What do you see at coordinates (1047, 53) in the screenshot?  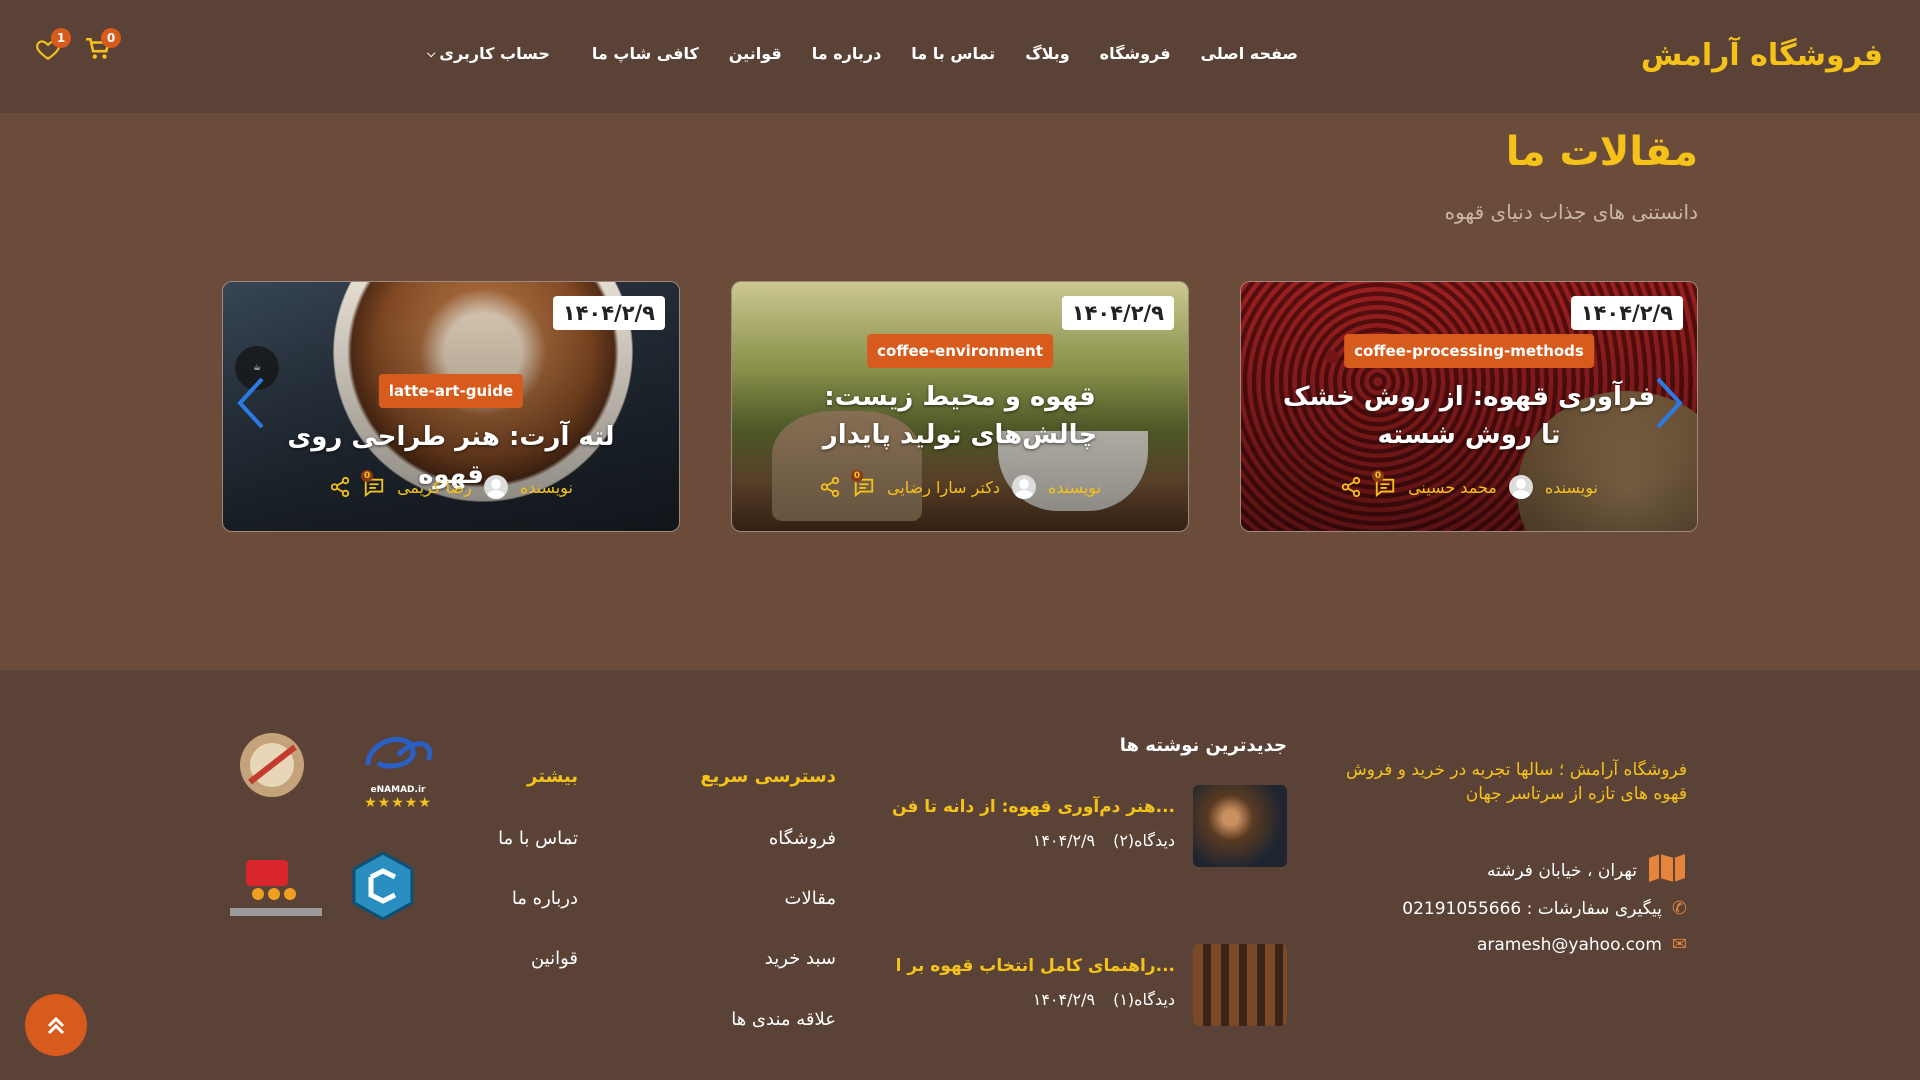 I see `nav-blog: وبلاگ` at bounding box center [1047, 53].